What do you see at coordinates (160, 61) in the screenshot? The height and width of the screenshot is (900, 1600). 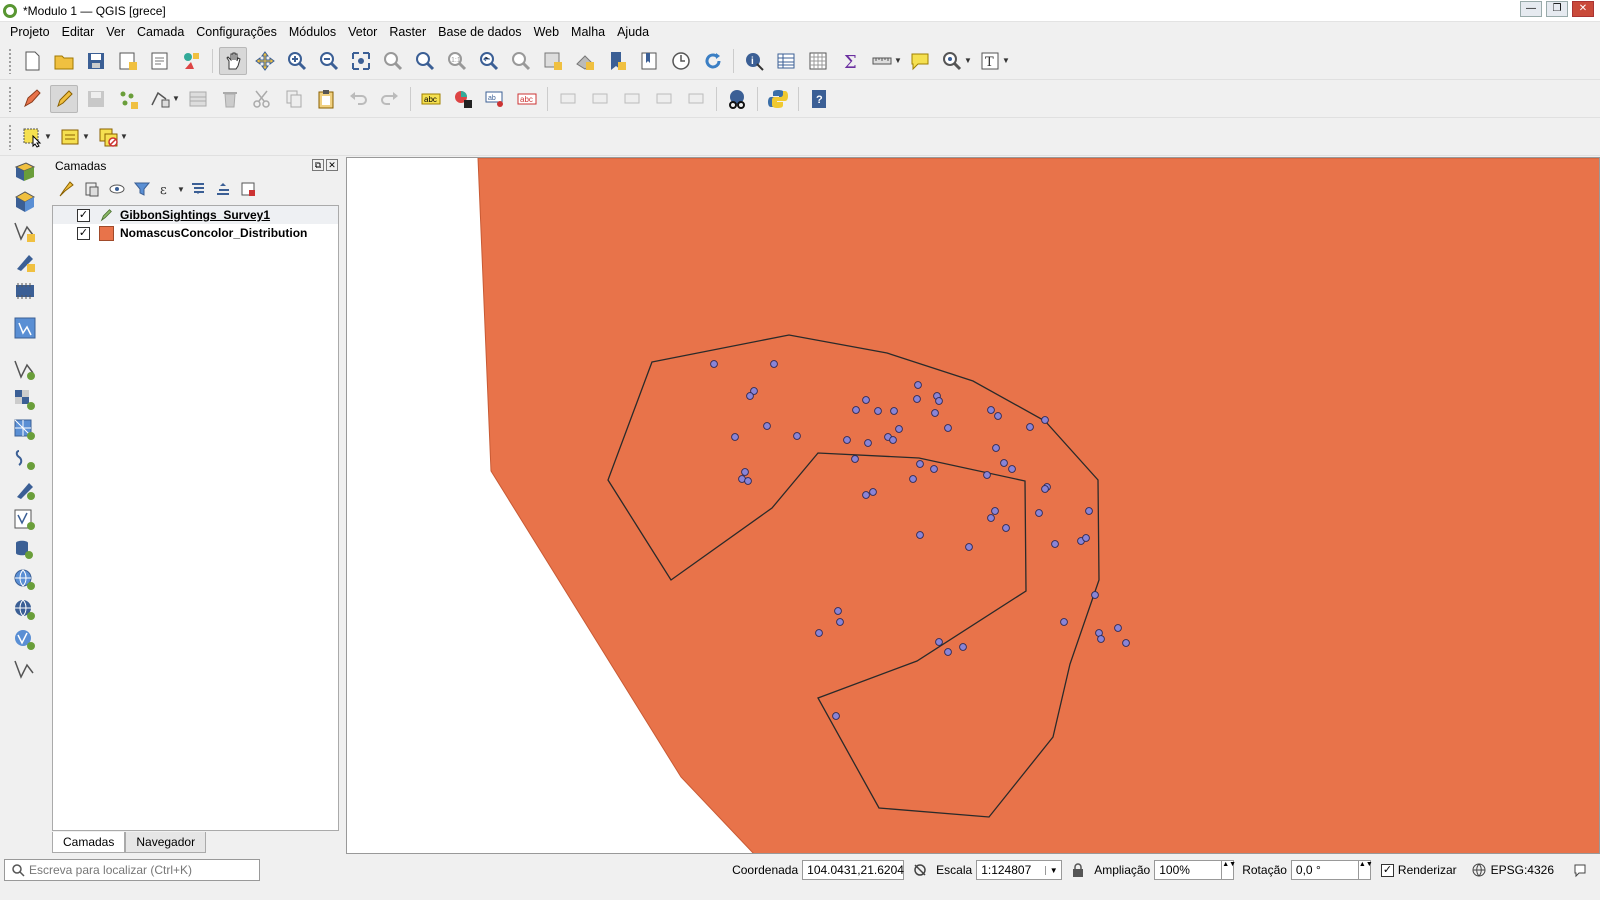 I see `layout-manager-icon` at bounding box center [160, 61].